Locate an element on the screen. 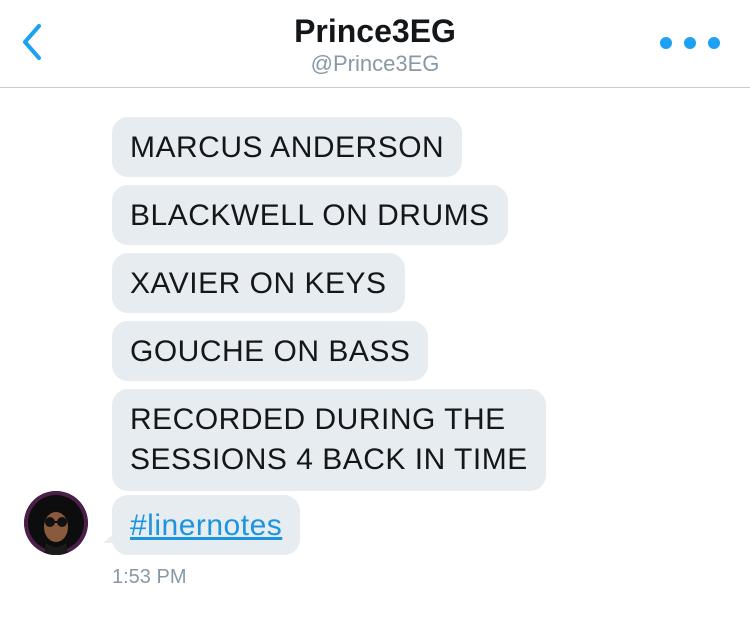  message-bubble: GOUCHE ON BASS is located at coordinates (270, 351).